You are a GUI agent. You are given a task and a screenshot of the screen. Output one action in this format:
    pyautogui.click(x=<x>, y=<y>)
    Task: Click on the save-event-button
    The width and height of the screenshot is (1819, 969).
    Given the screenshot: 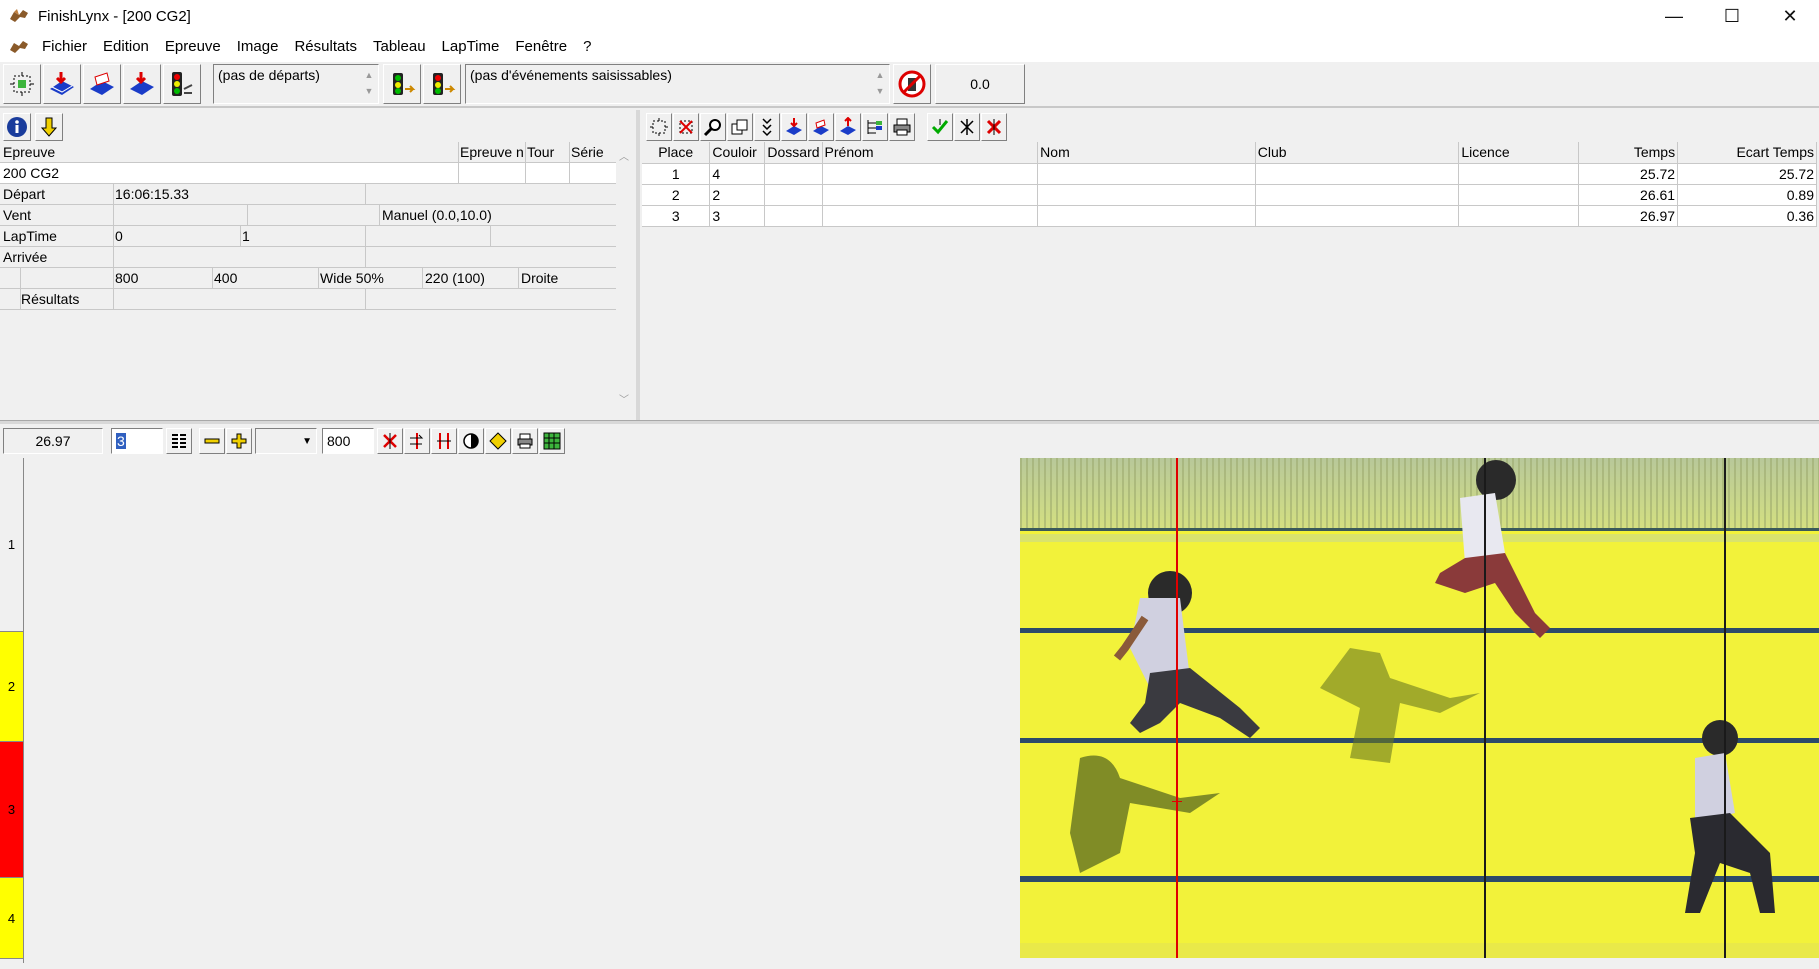 What is the action you would take?
    pyautogui.click(x=142, y=84)
    